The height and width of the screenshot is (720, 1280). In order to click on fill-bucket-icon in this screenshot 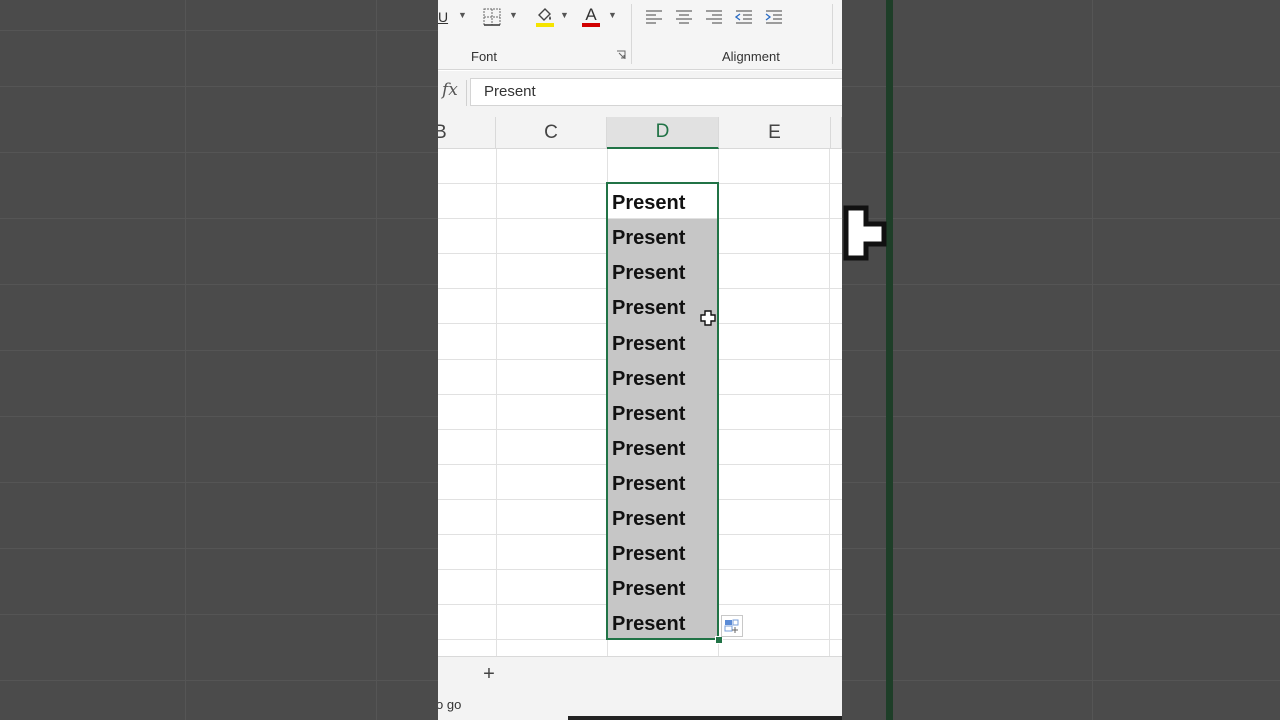, I will do `click(545, 17)`.